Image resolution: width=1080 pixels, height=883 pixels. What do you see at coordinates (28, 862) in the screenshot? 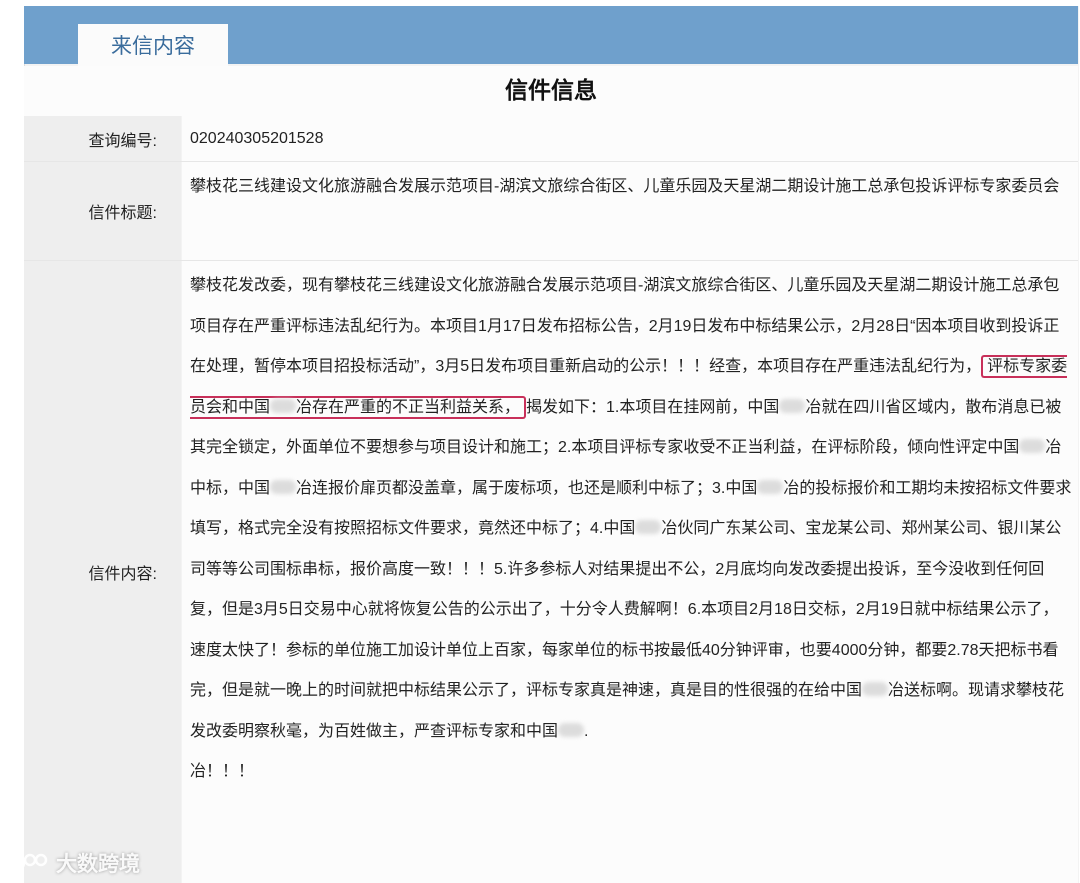
I see `watermark-logo-icon` at bounding box center [28, 862].